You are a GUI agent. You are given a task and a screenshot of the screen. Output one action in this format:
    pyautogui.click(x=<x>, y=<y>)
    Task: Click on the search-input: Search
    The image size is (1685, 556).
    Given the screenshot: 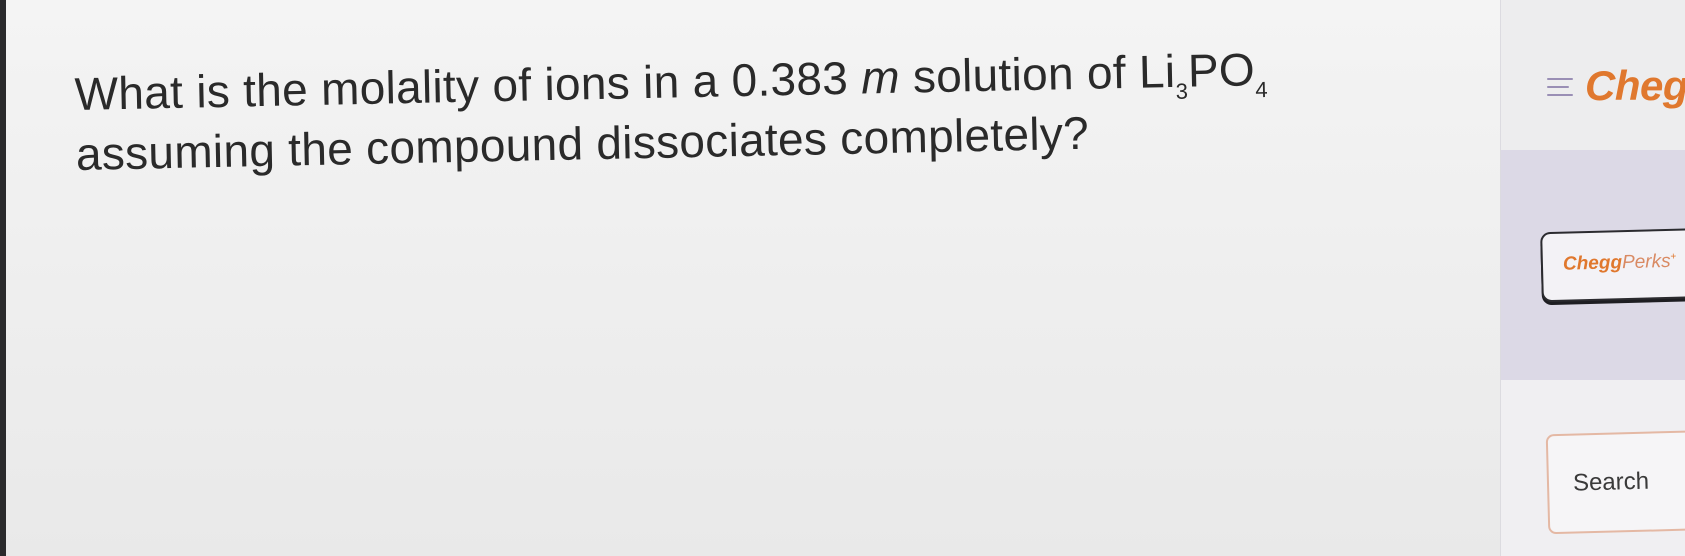 What is the action you would take?
    pyautogui.click(x=1615, y=482)
    